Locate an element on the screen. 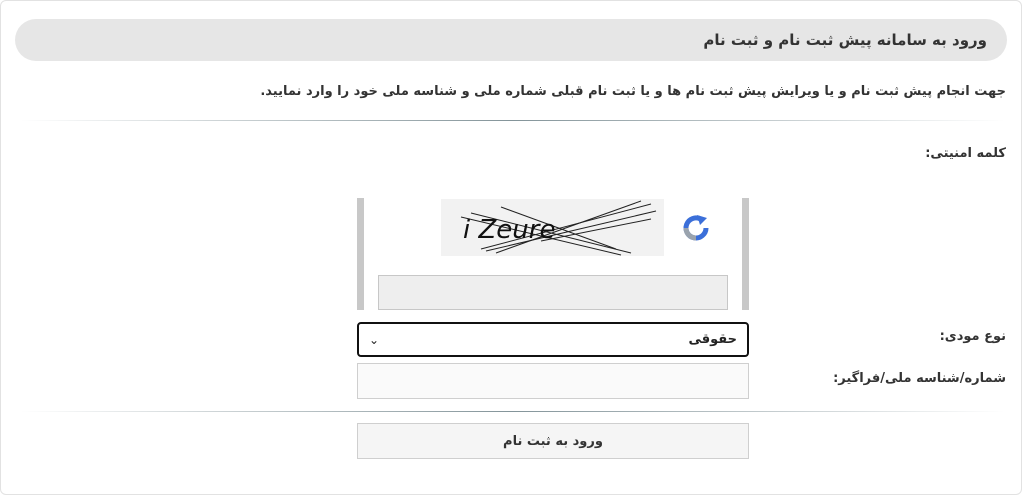 The image size is (1024, 497). page-title-bar: ورود به سامانه پیش ثبت نام و ثبت نام is located at coordinates (511, 40).